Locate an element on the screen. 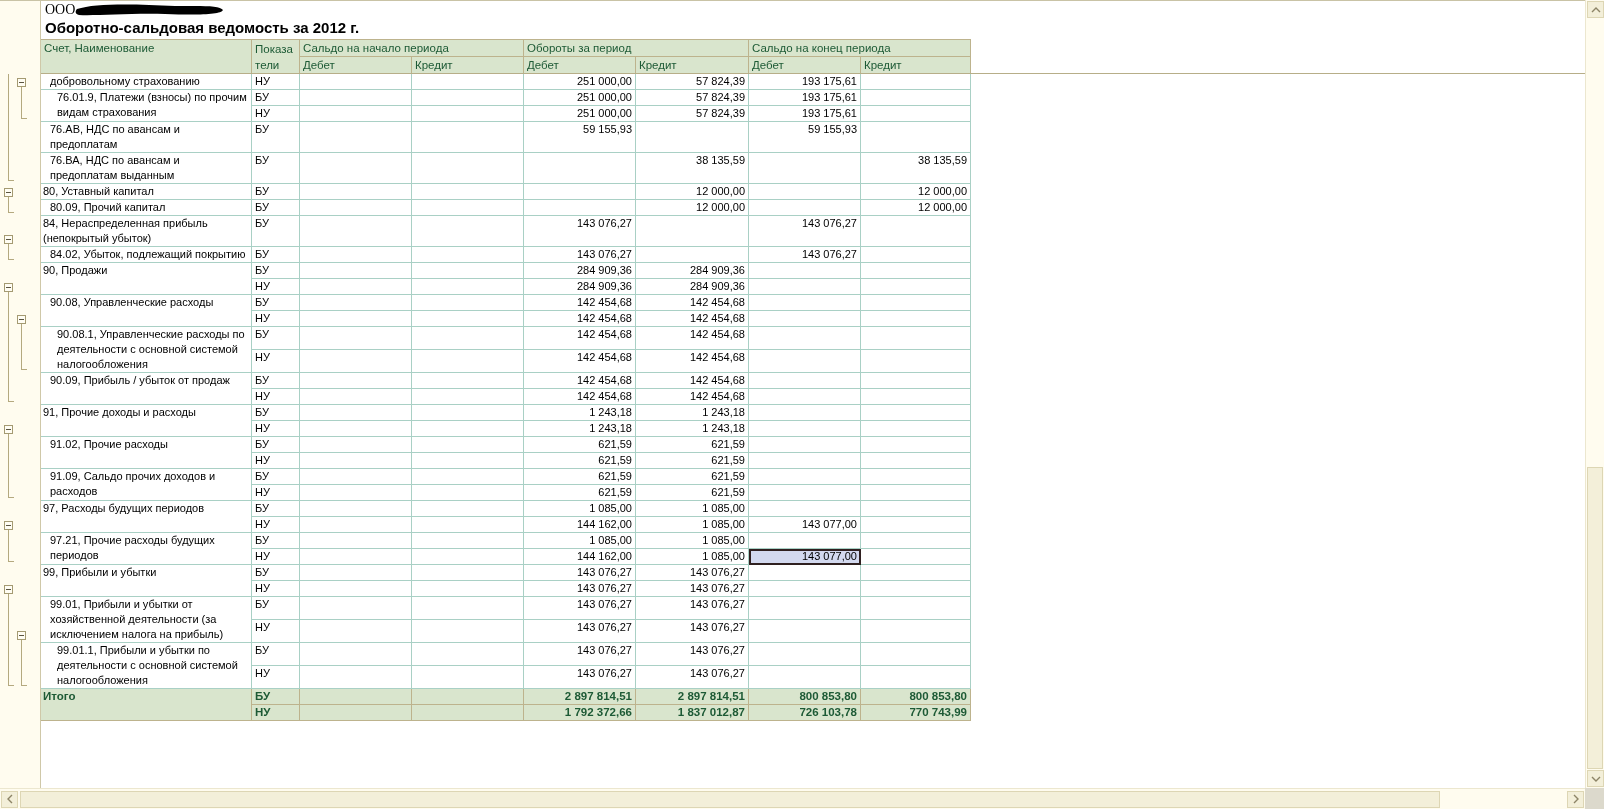  account-cell: 99.01, Прибыли и убытки от хозяйственной деятельности (за исключением налога на прибыль) is located at coordinates (146, 620).